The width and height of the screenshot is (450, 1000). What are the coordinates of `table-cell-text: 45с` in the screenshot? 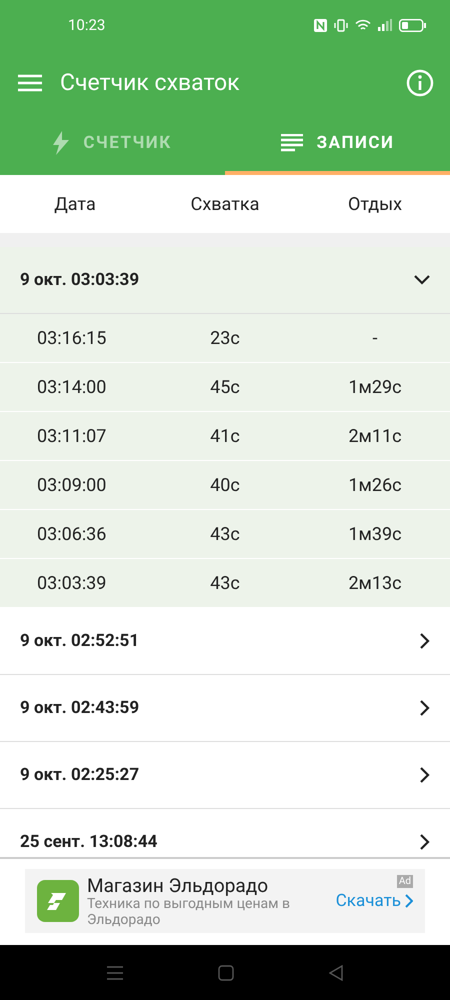 It's located at (225, 387).